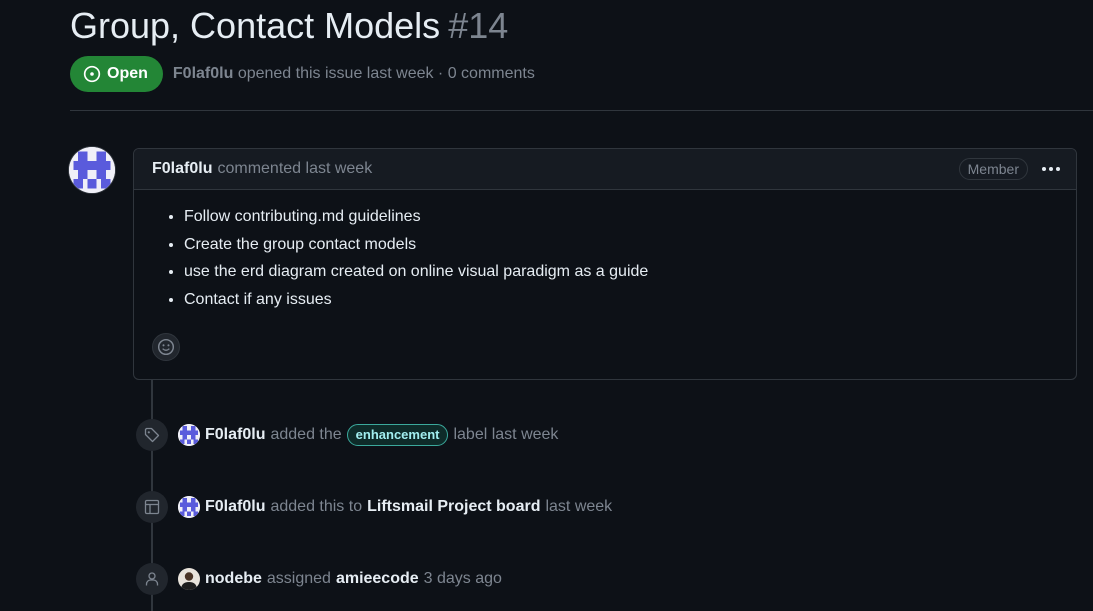  I want to click on project-icon, so click(152, 507).